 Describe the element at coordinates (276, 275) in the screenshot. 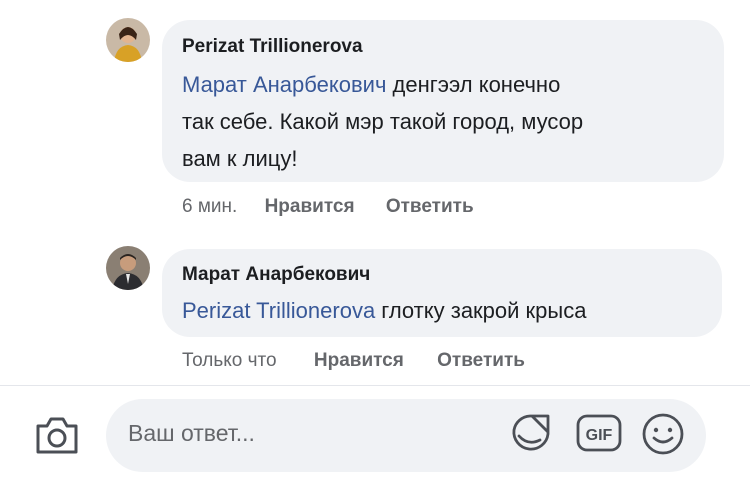

I see `comment-author: Марат Анарбекович` at that location.